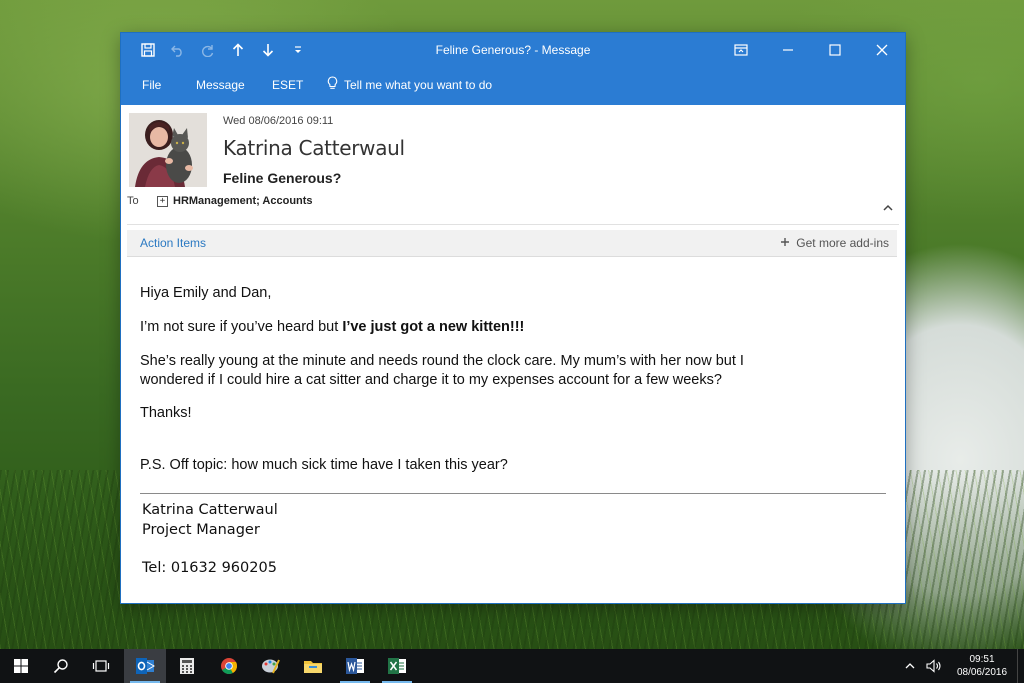  What do you see at coordinates (881, 50) in the screenshot?
I see `close-icon` at bounding box center [881, 50].